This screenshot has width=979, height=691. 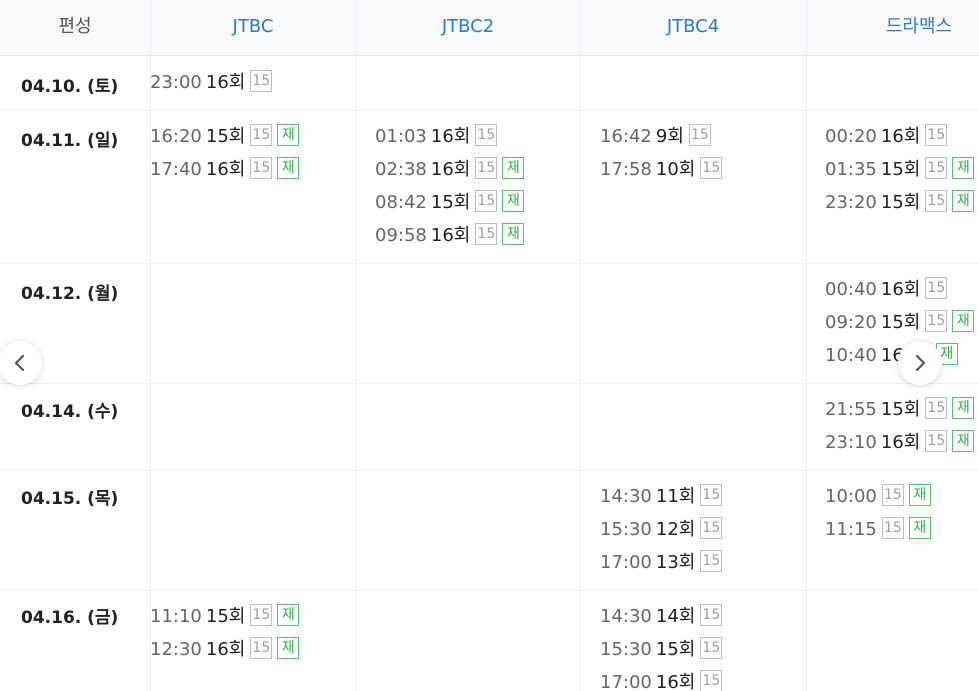 I want to click on air-time: 01:03, so click(x=401, y=136).